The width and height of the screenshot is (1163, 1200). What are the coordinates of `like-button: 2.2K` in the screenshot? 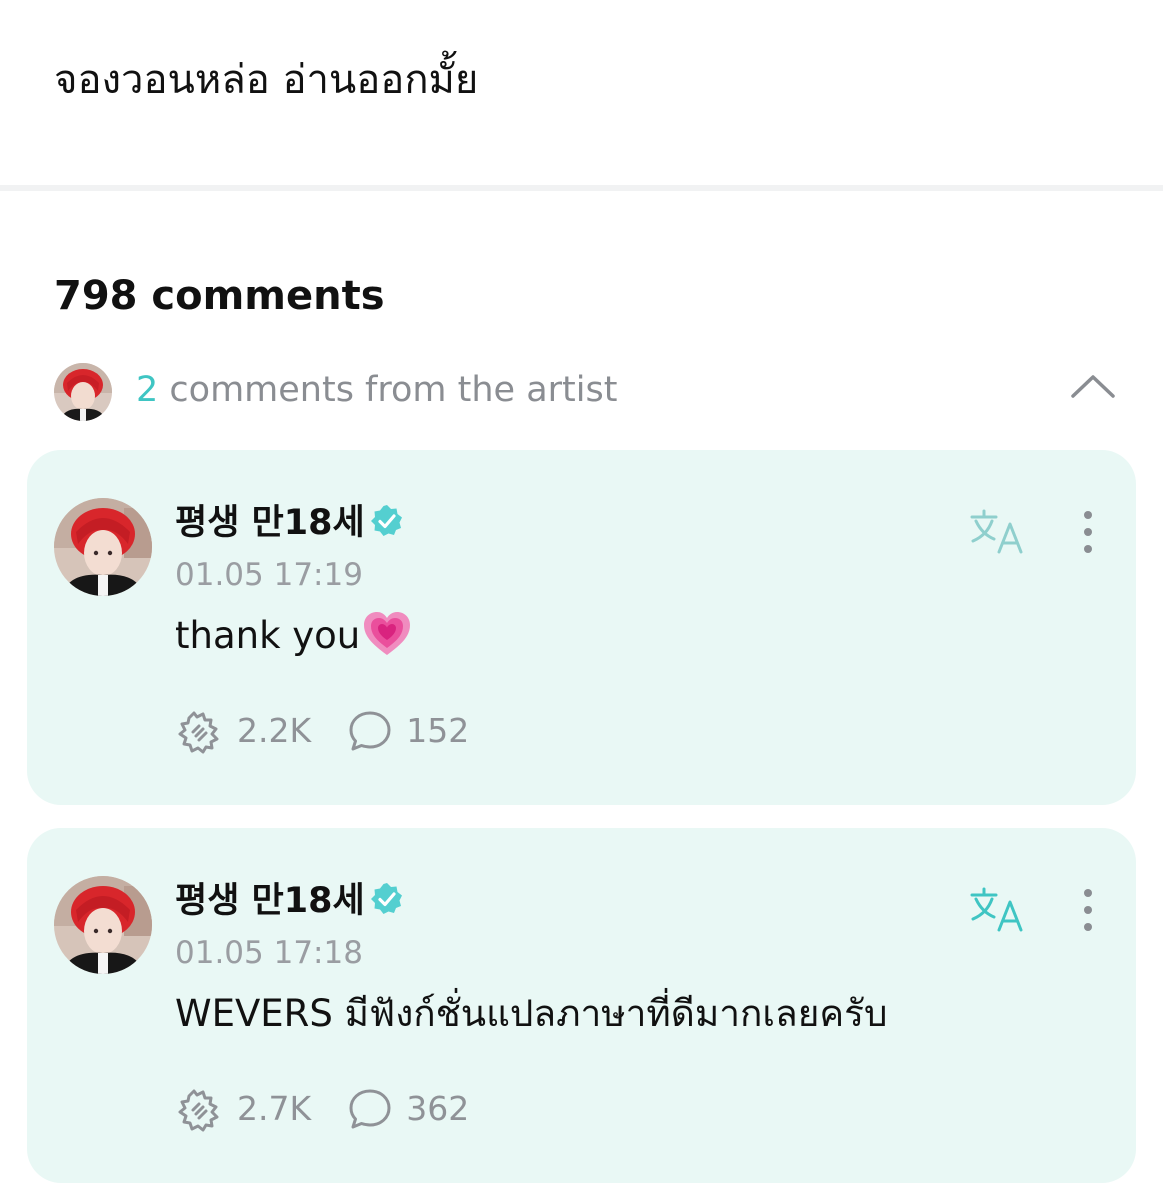 It's located at (243, 731).